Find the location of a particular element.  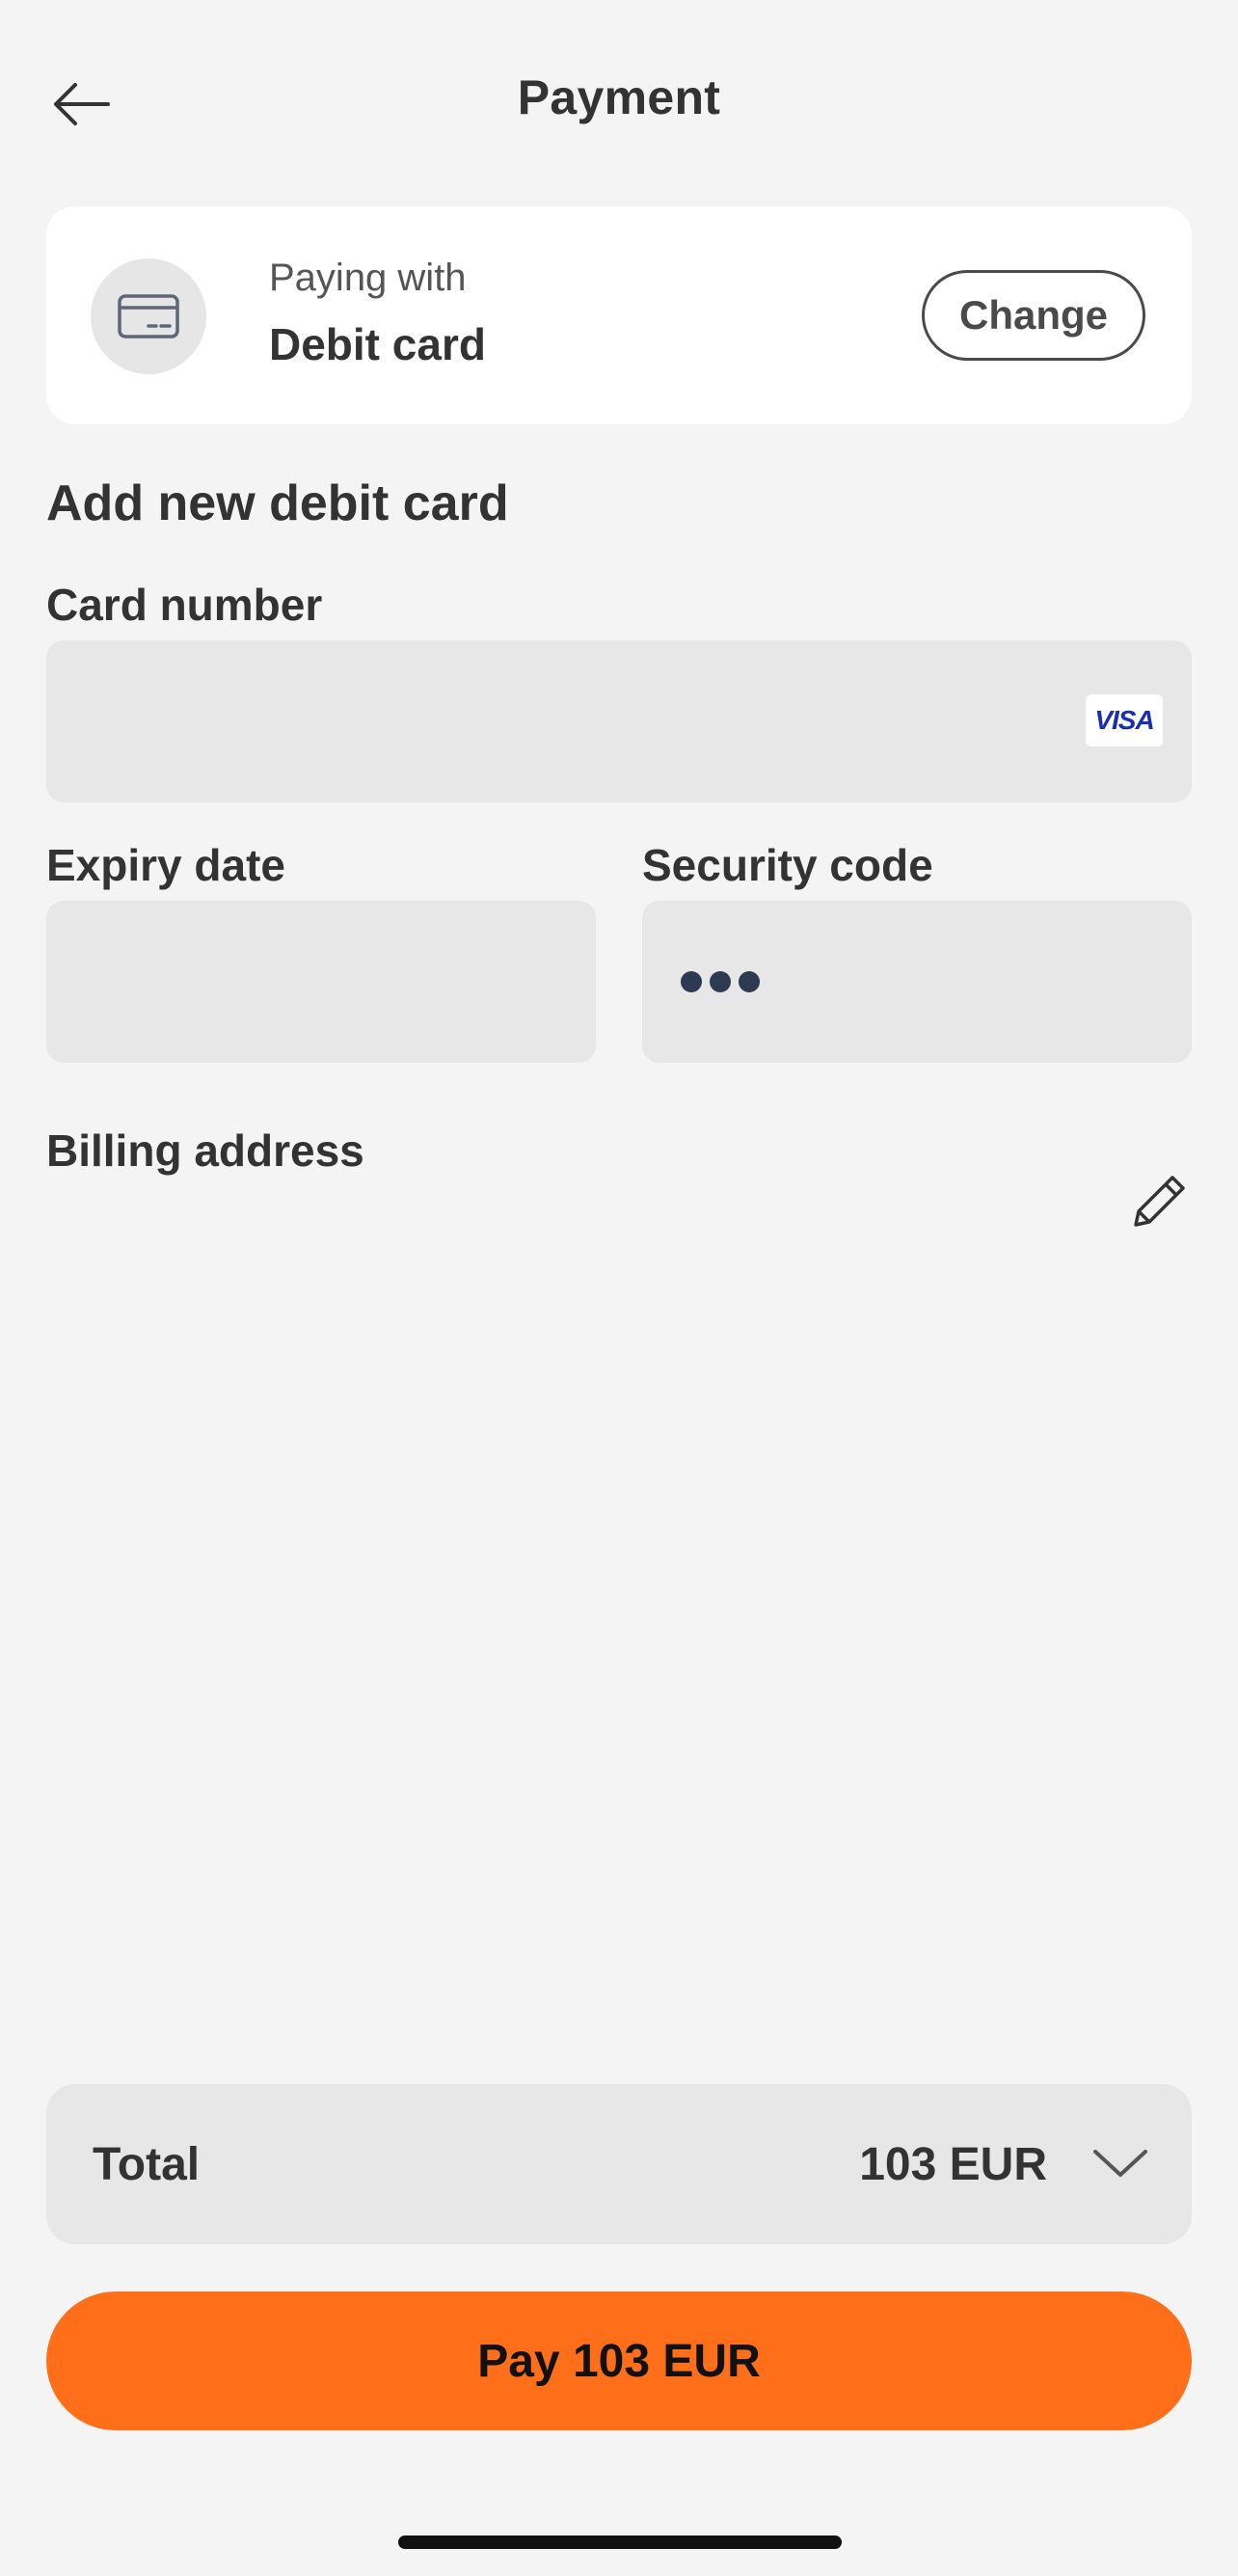

section-title: Add new debit card is located at coordinates (277, 503).